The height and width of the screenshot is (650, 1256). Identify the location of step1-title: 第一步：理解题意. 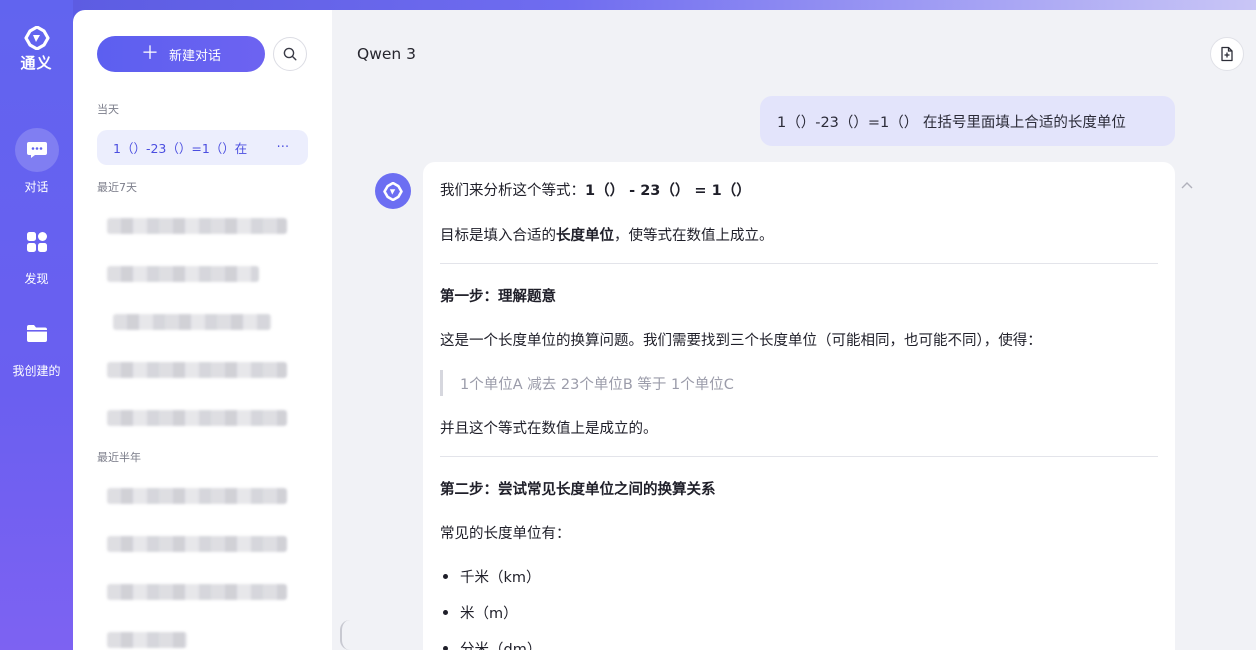
(498, 297).